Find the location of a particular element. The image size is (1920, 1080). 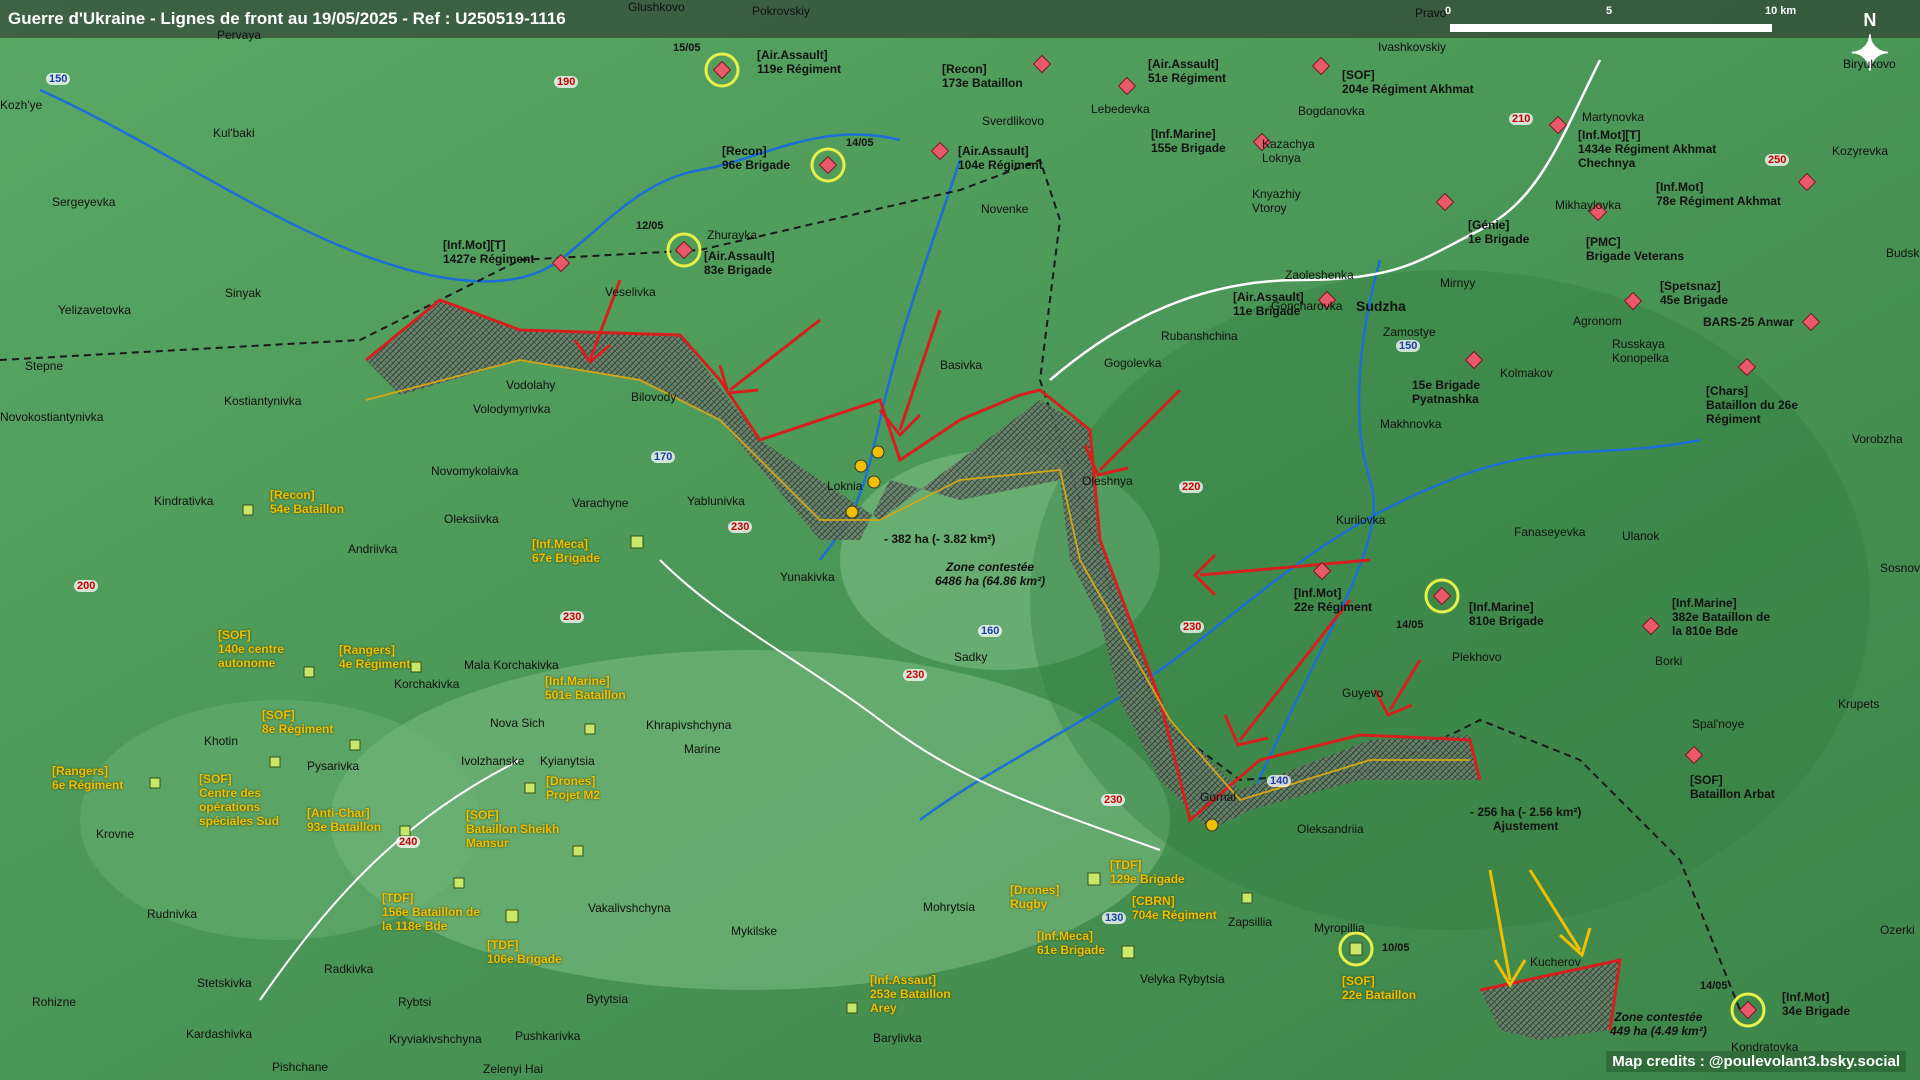

place-label: Mirnyy is located at coordinates (1458, 283).